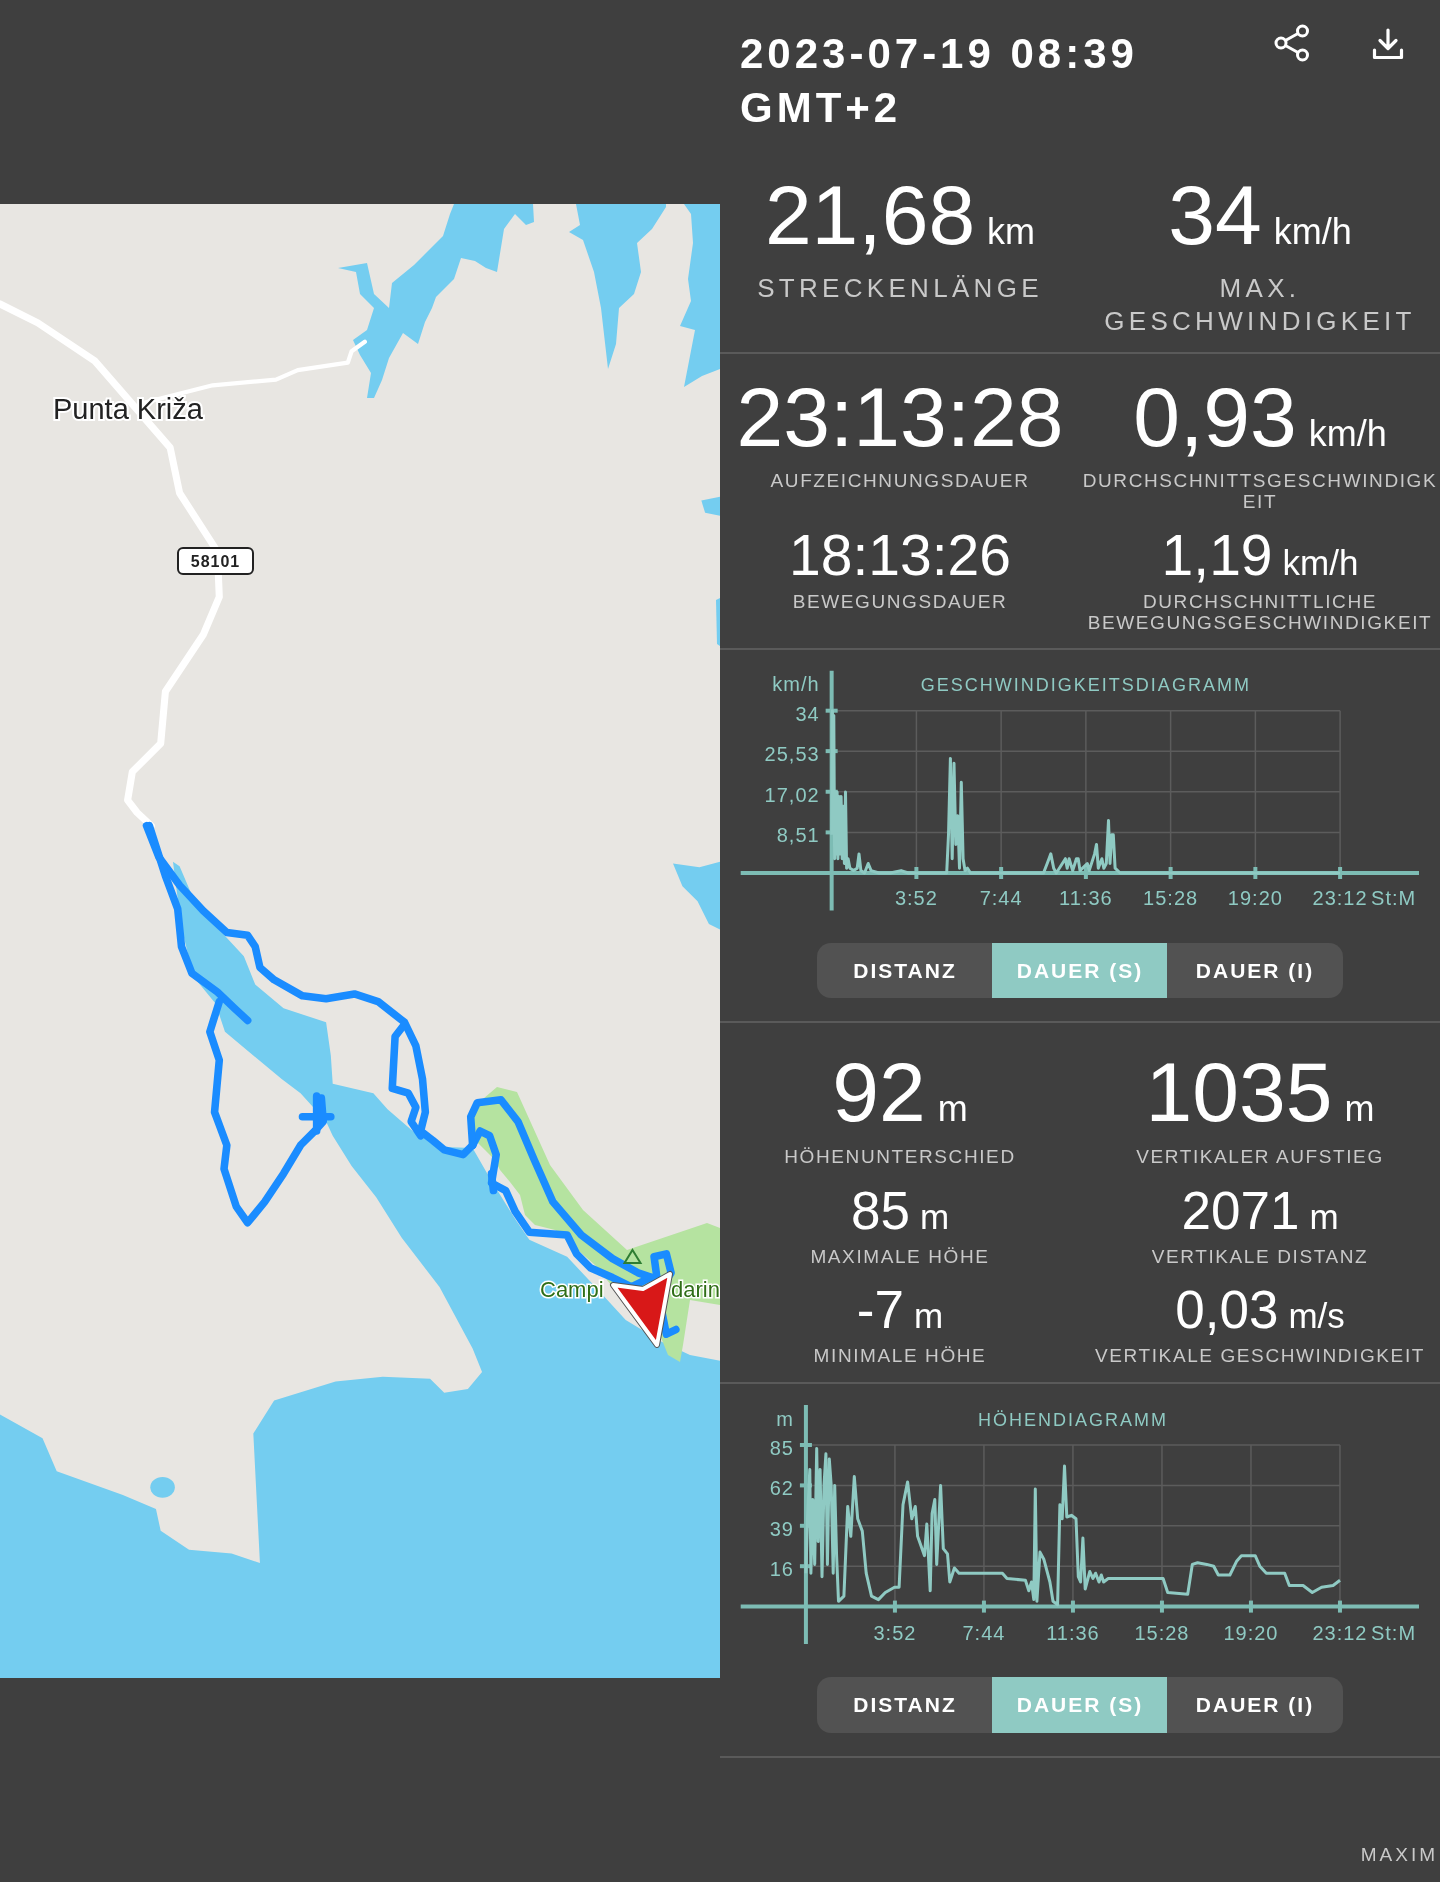 Image resolution: width=1440 pixels, height=1882 pixels. Describe the element at coordinates (1260, 305) in the screenshot. I see `stat-label: MAX. GESCHWINDIGKEIT` at that location.